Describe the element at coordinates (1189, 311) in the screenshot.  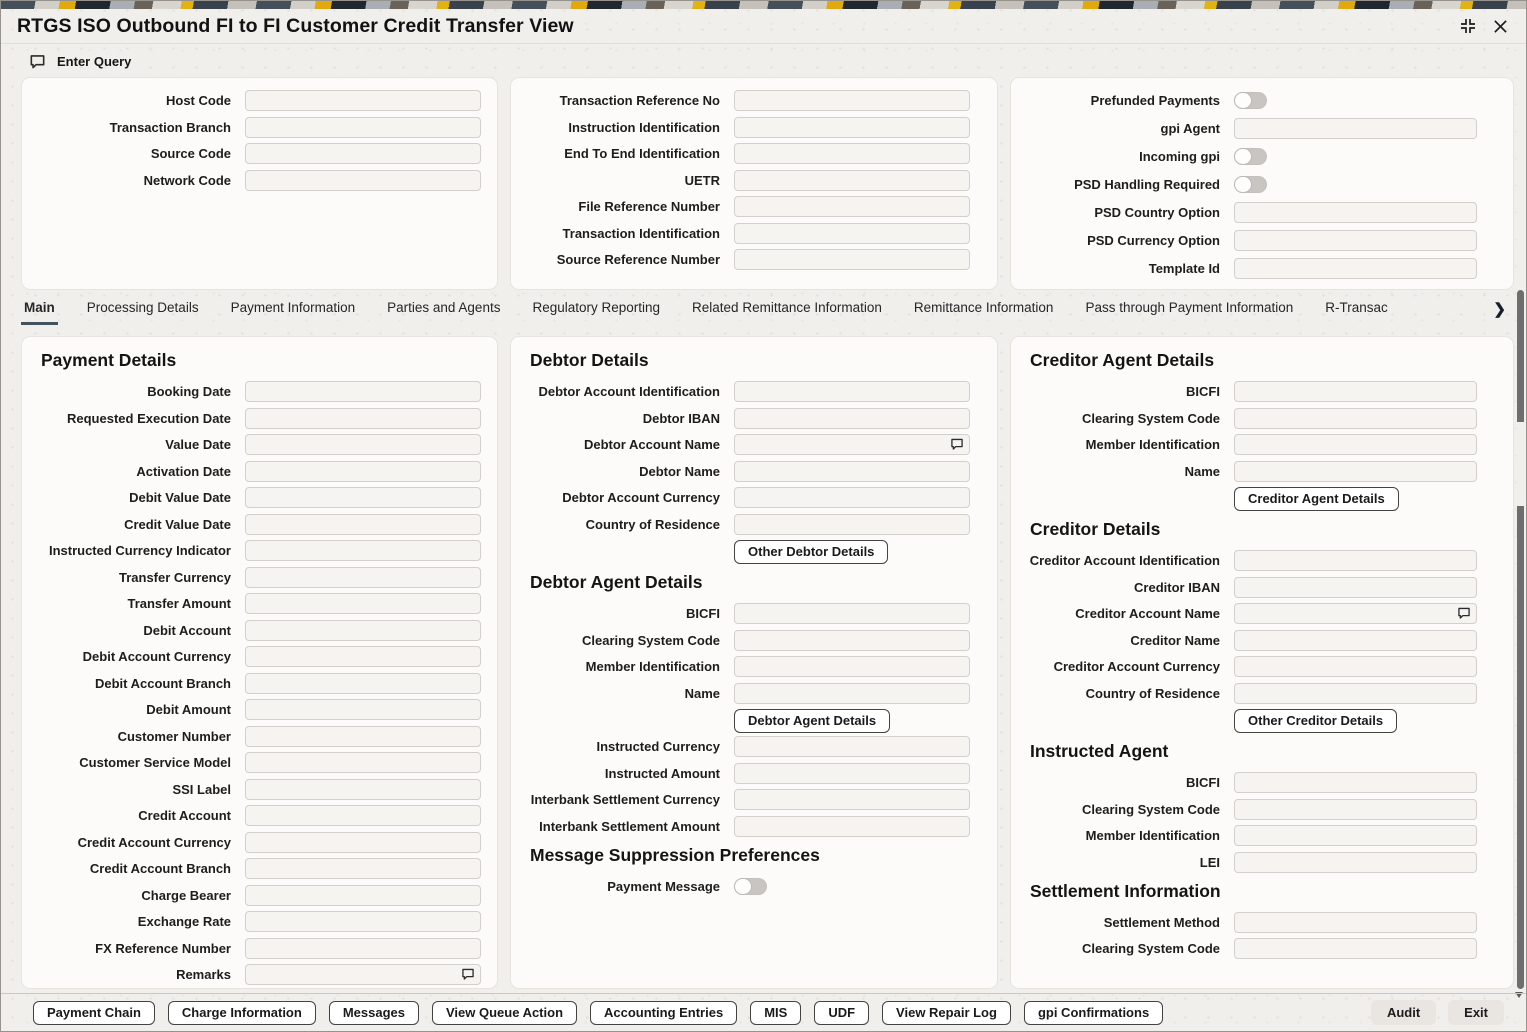
I see `tab-pass-through-payment-information: Pass through Payment Information` at that location.